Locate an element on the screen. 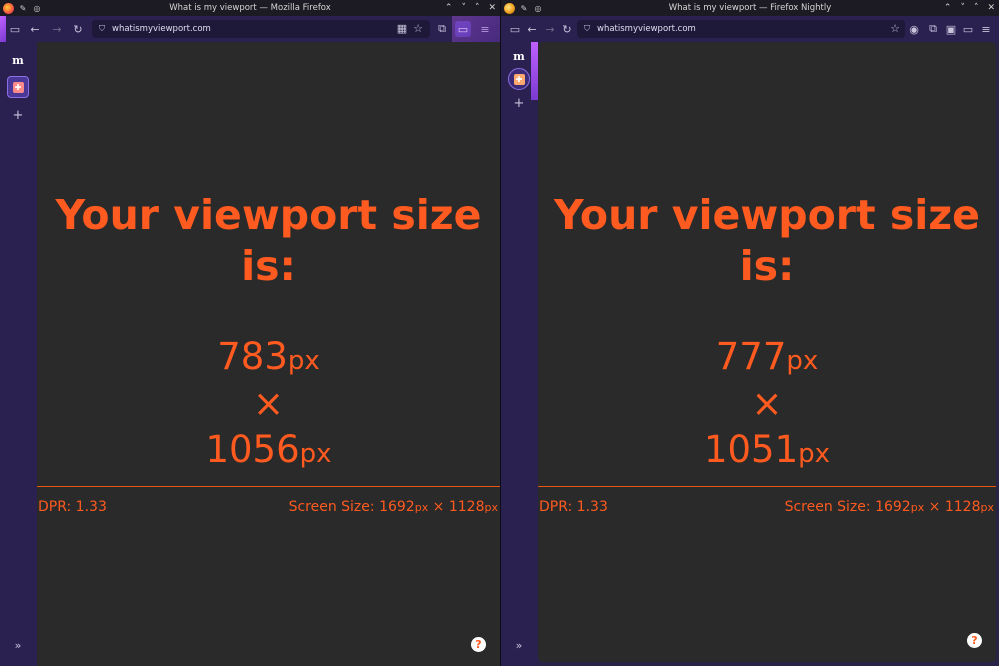 This screenshot has height=666, width=999. account-icon: ◉ is located at coordinates (914, 29).